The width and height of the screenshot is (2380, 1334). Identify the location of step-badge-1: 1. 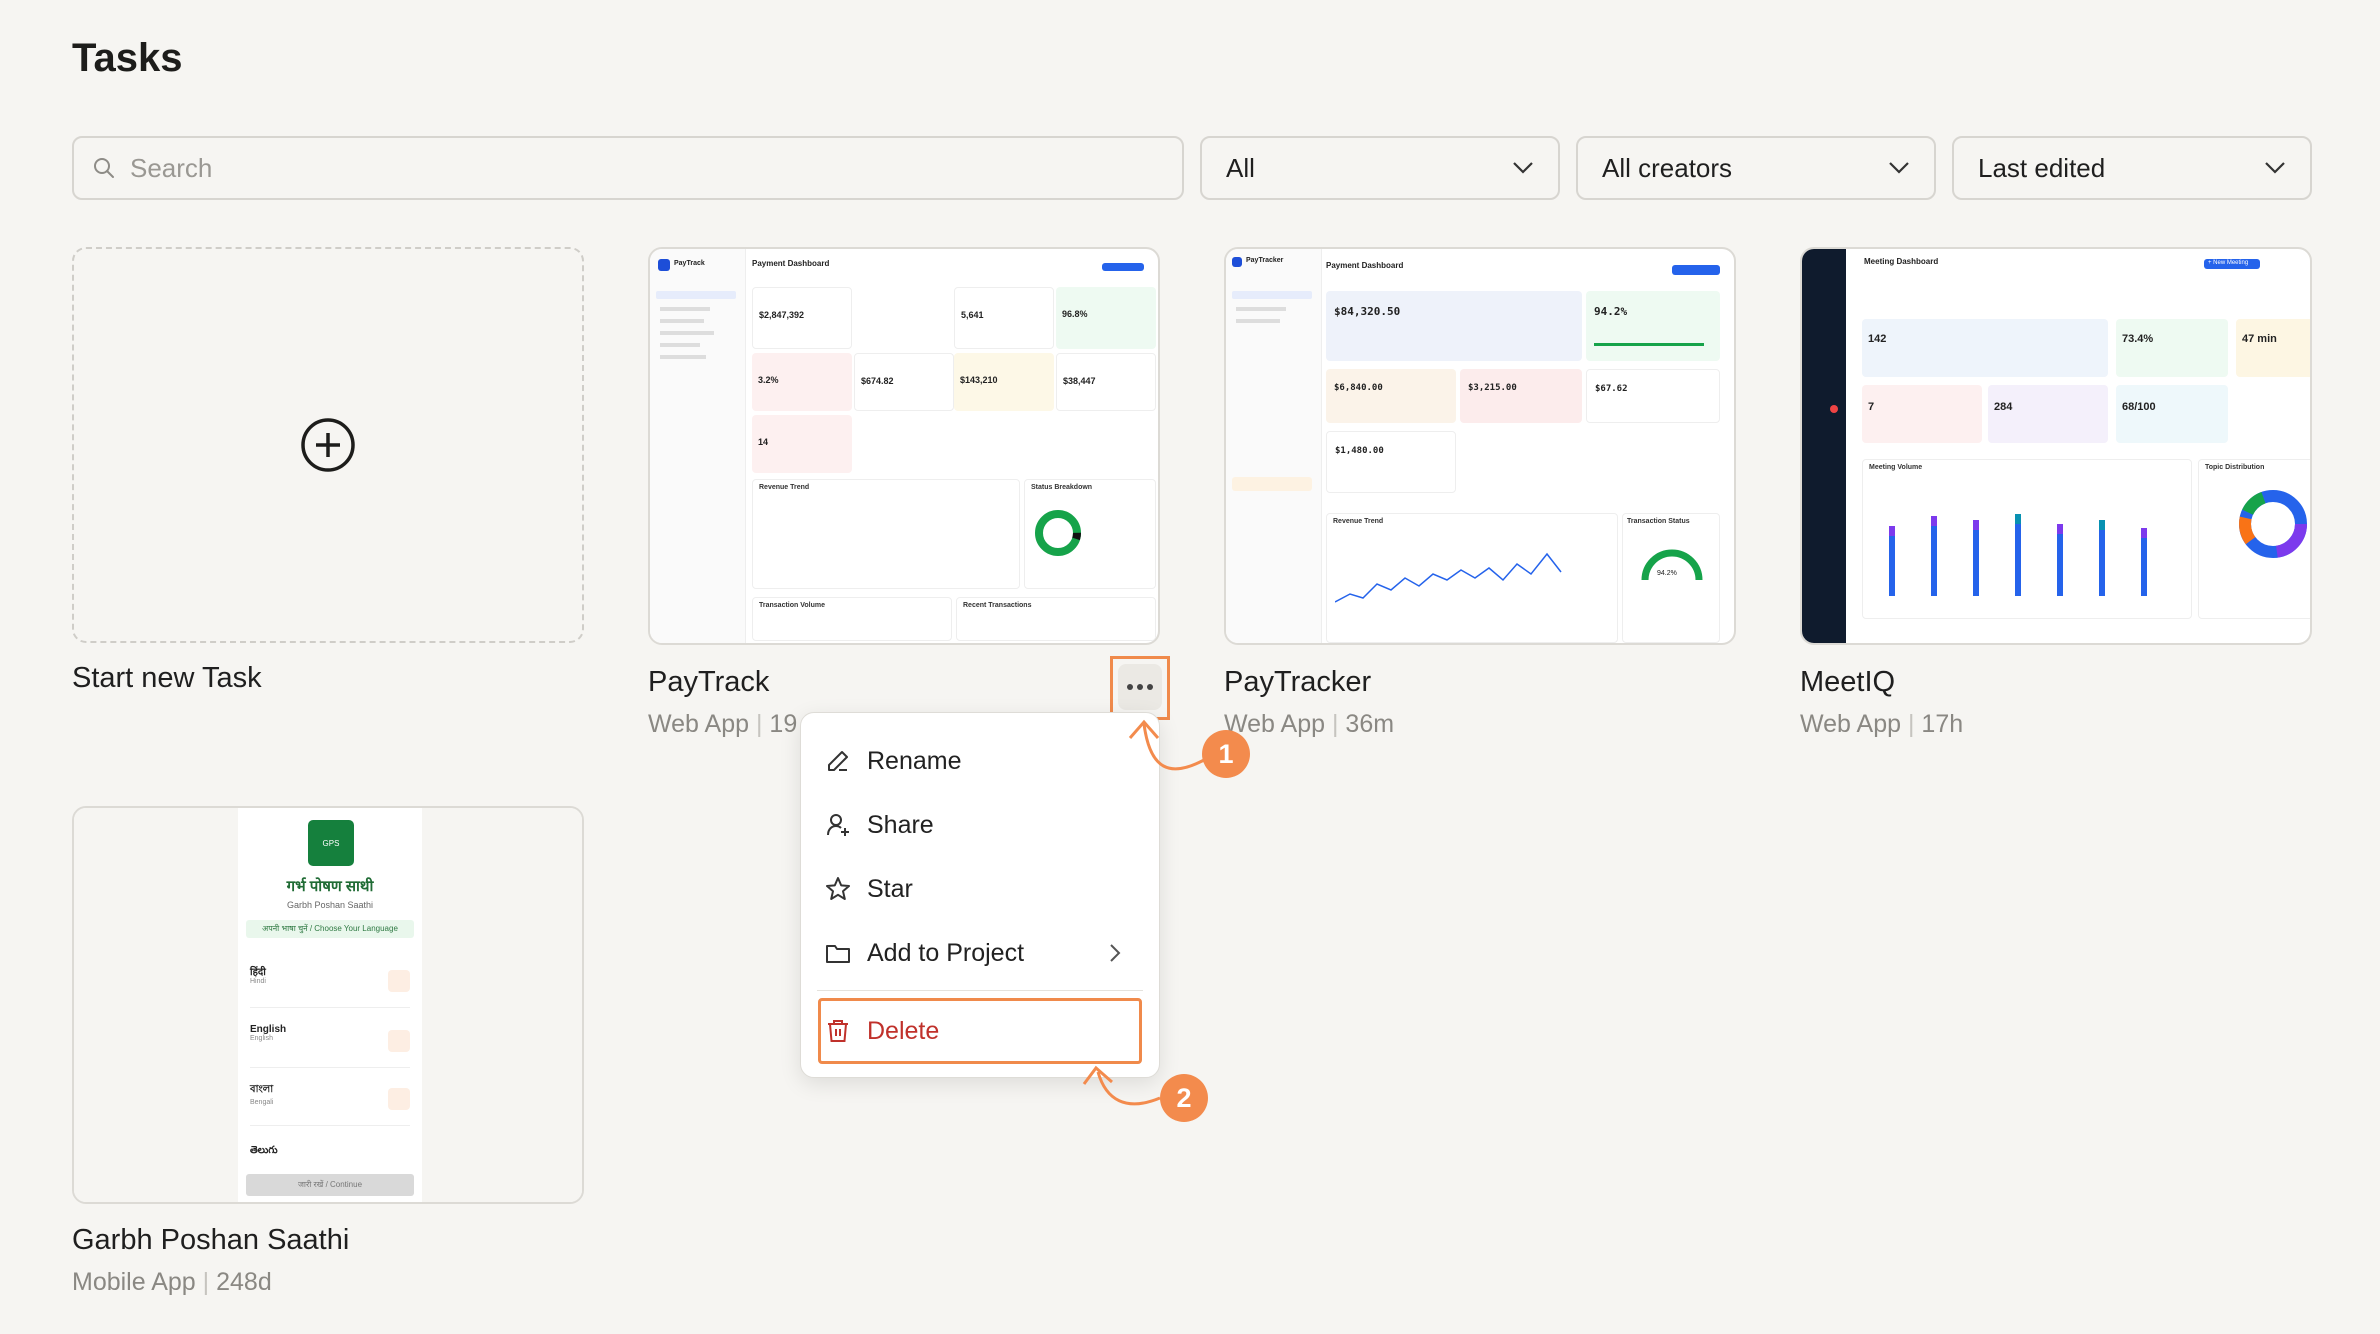
(1226, 754).